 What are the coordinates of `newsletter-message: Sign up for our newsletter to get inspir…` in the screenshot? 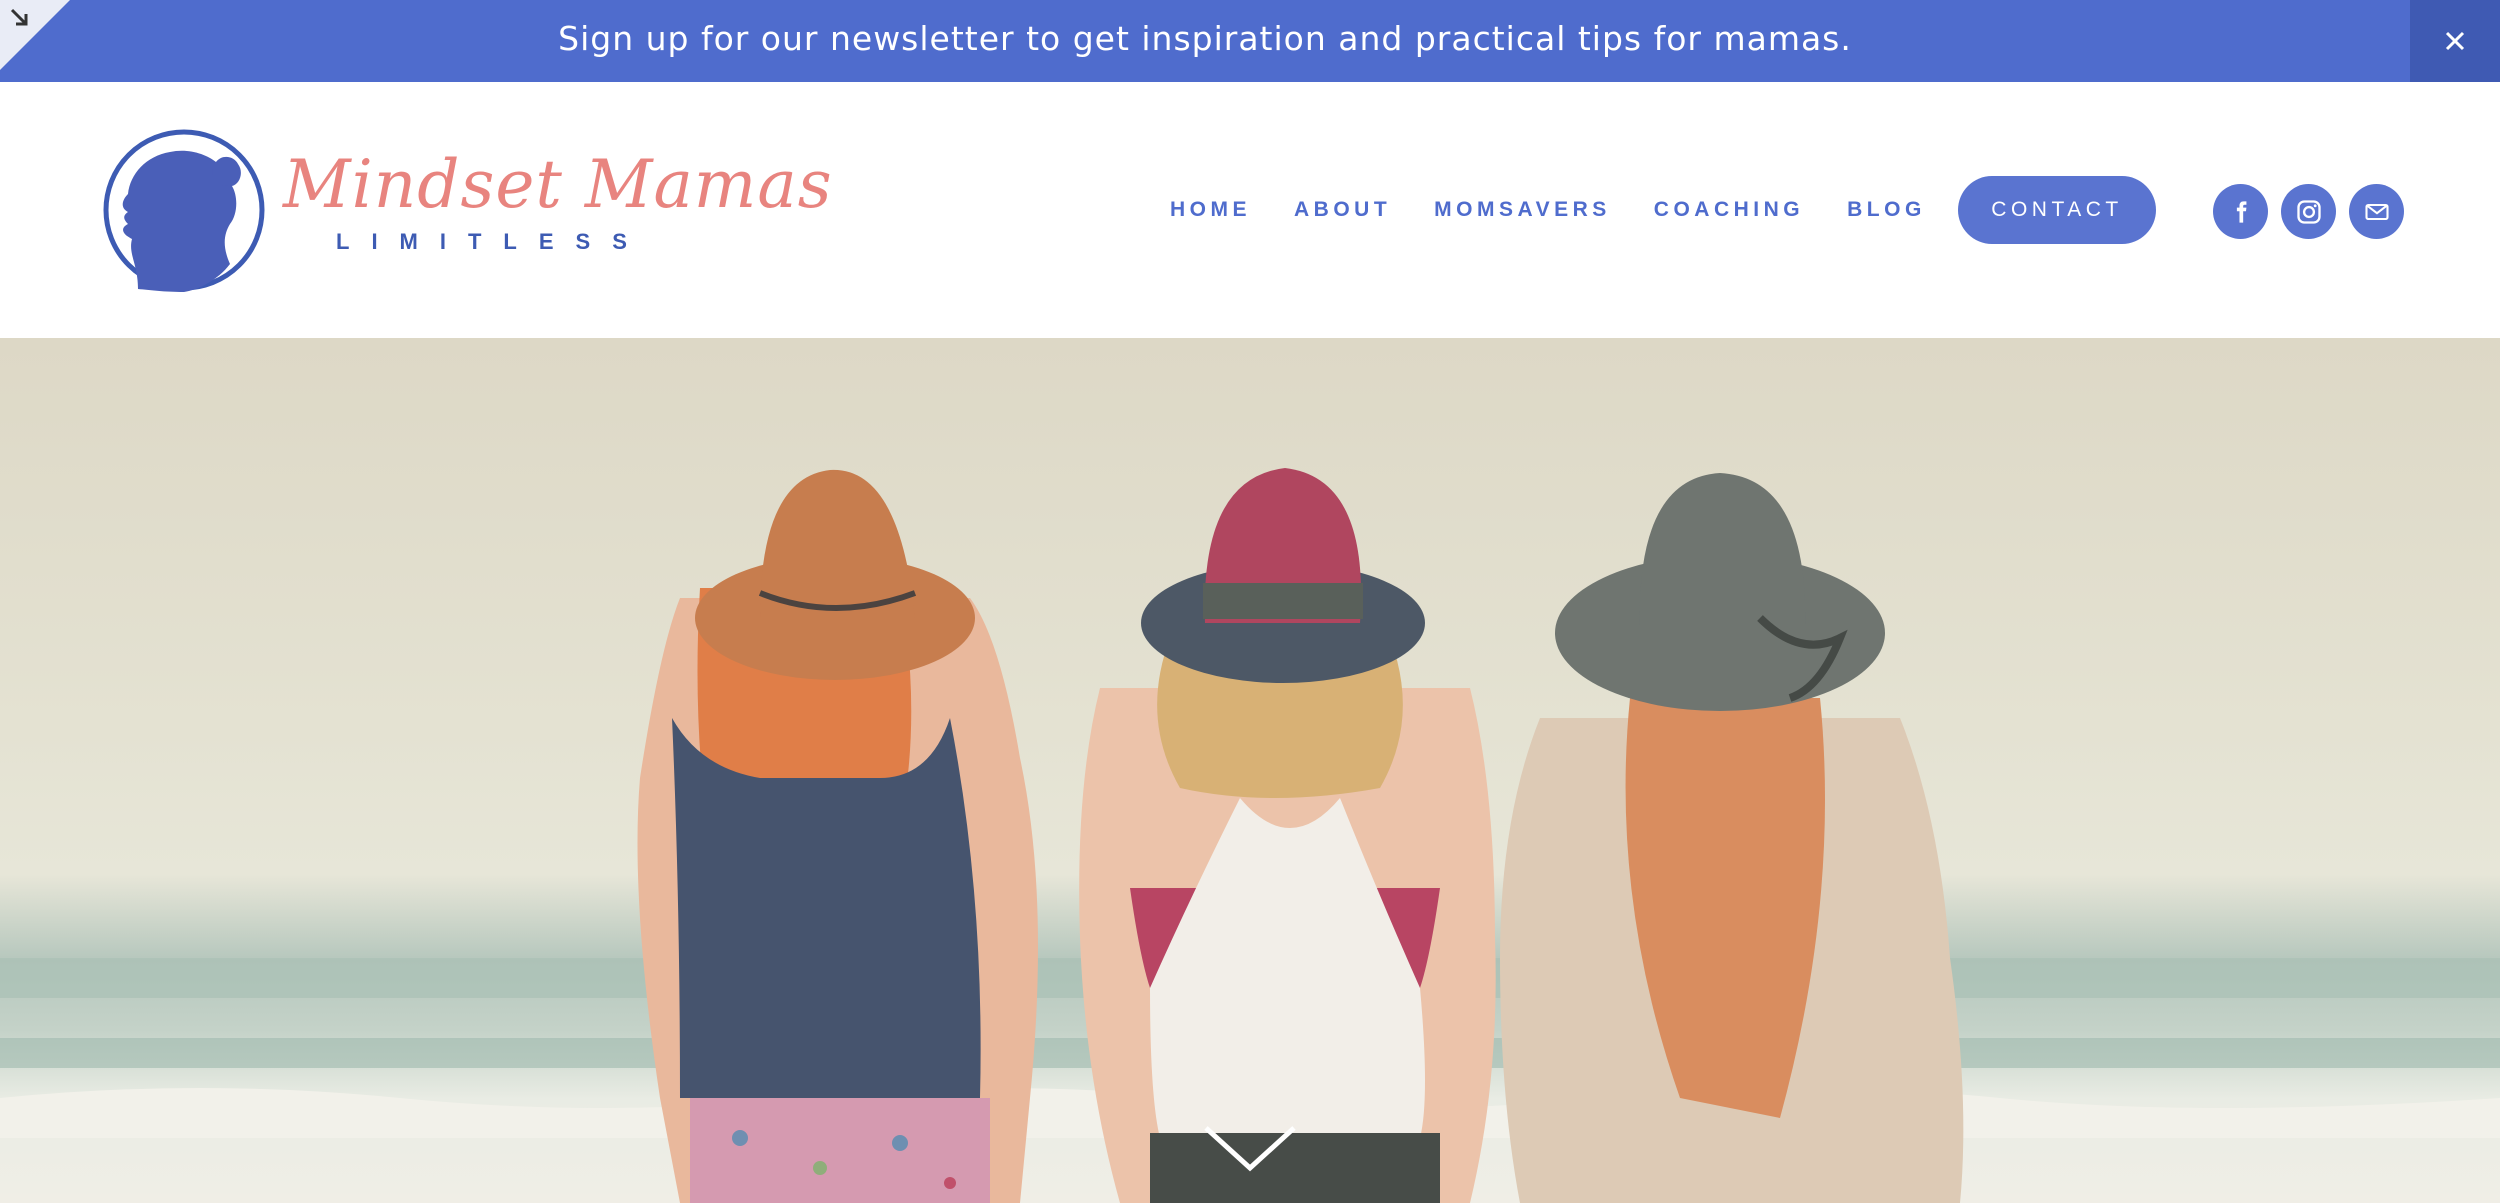 It's located at (1205, 41).